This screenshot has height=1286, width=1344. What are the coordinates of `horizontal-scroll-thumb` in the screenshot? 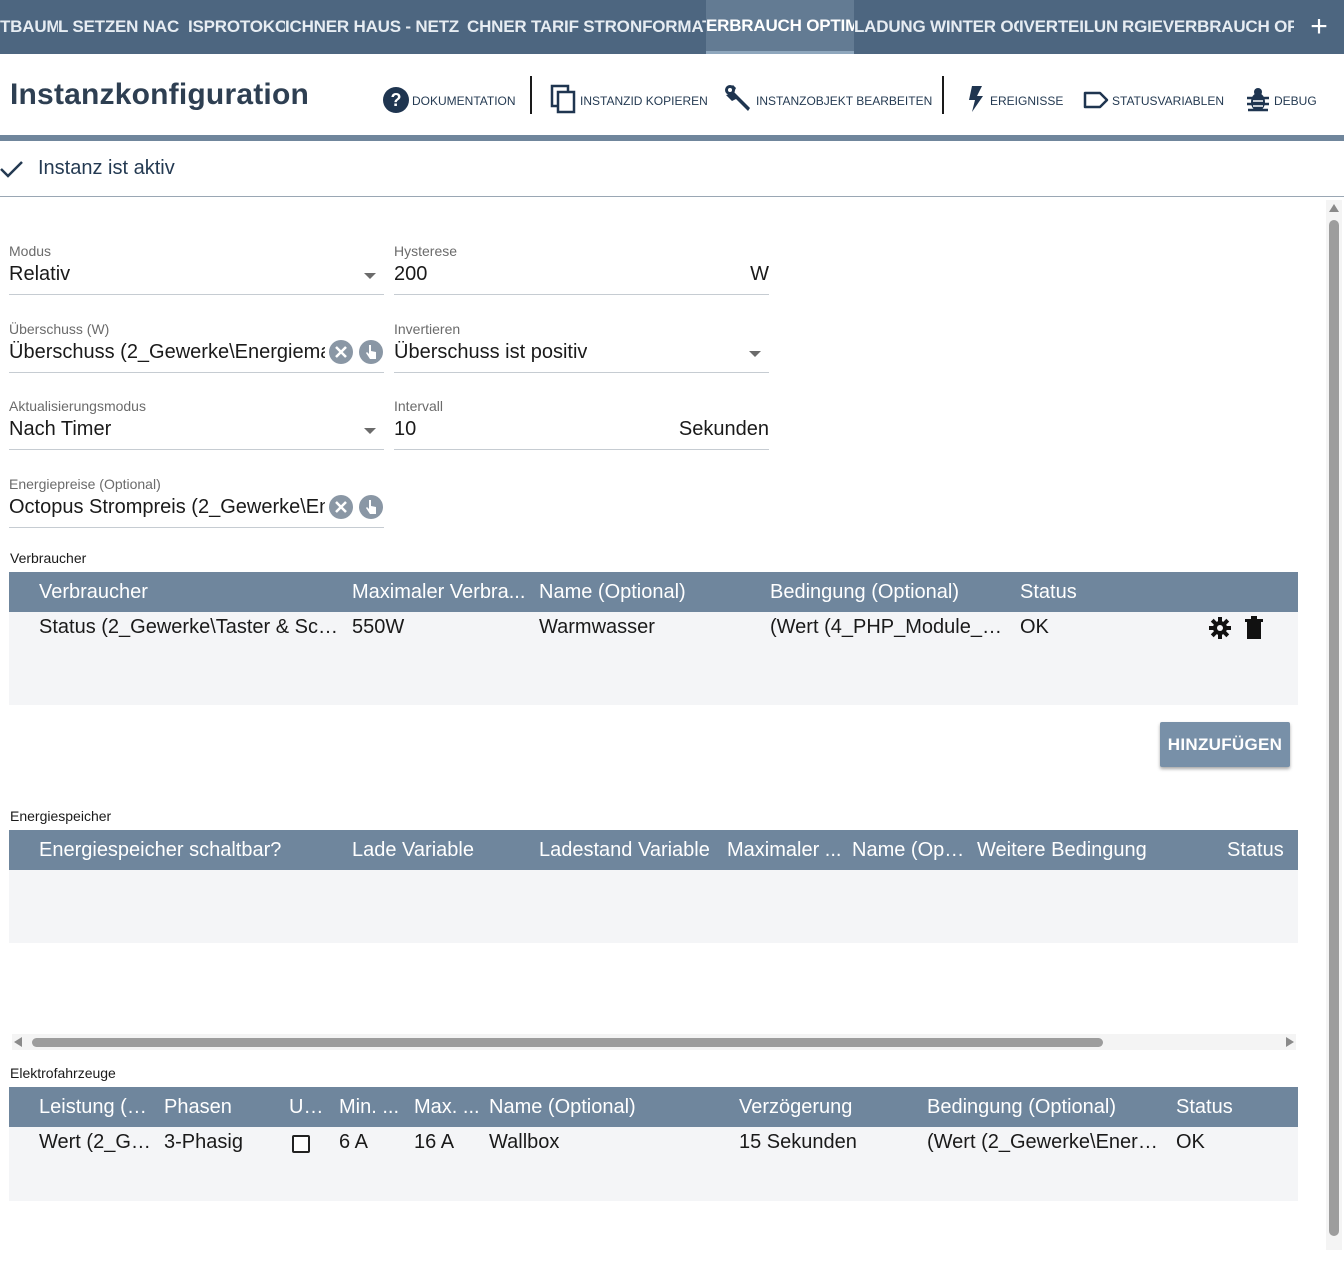 It's located at (567, 1042).